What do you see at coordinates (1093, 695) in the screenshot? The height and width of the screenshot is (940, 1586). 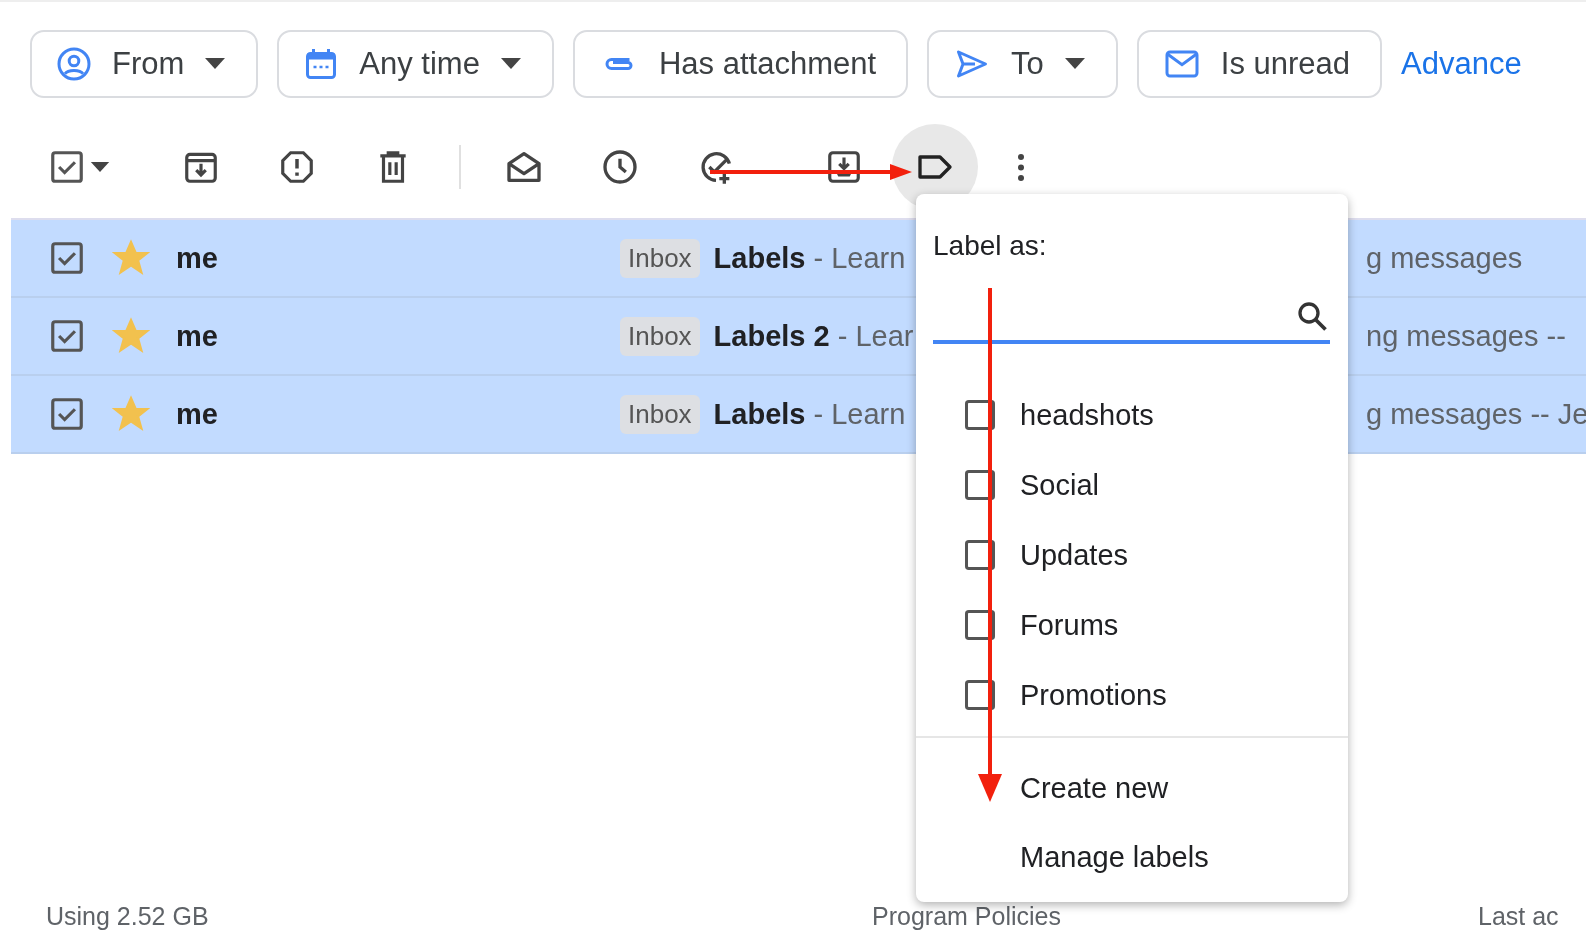 I see `label-name: Promotions` at bounding box center [1093, 695].